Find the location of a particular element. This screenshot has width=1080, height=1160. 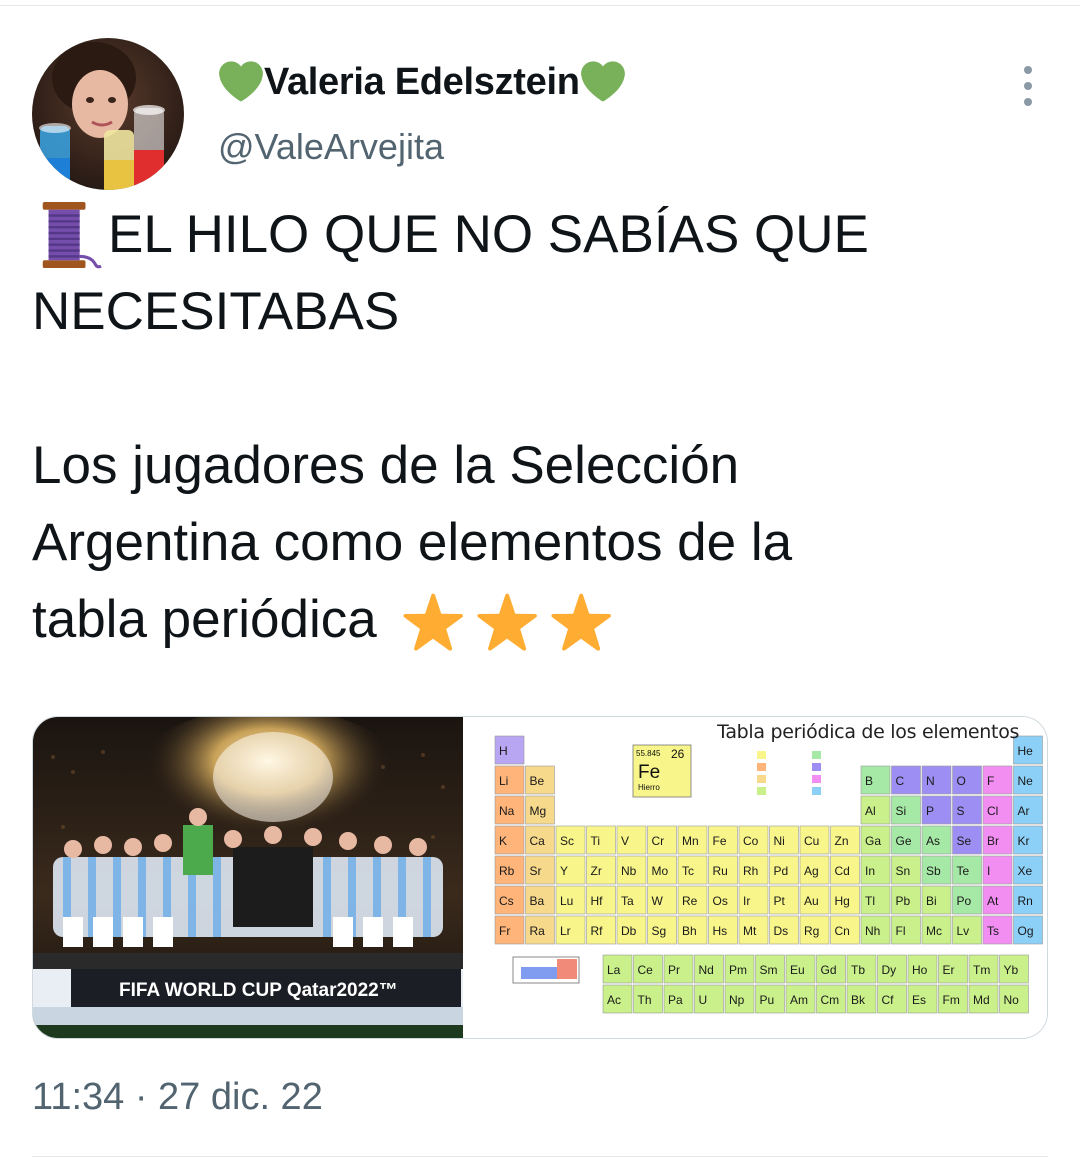

element-symbol: Sr is located at coordinates (536, 871).